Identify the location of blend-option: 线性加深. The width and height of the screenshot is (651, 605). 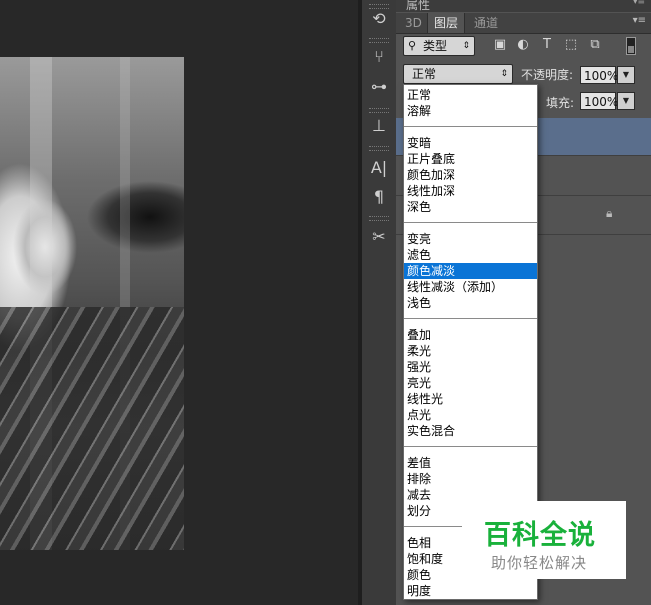
(470, 191).